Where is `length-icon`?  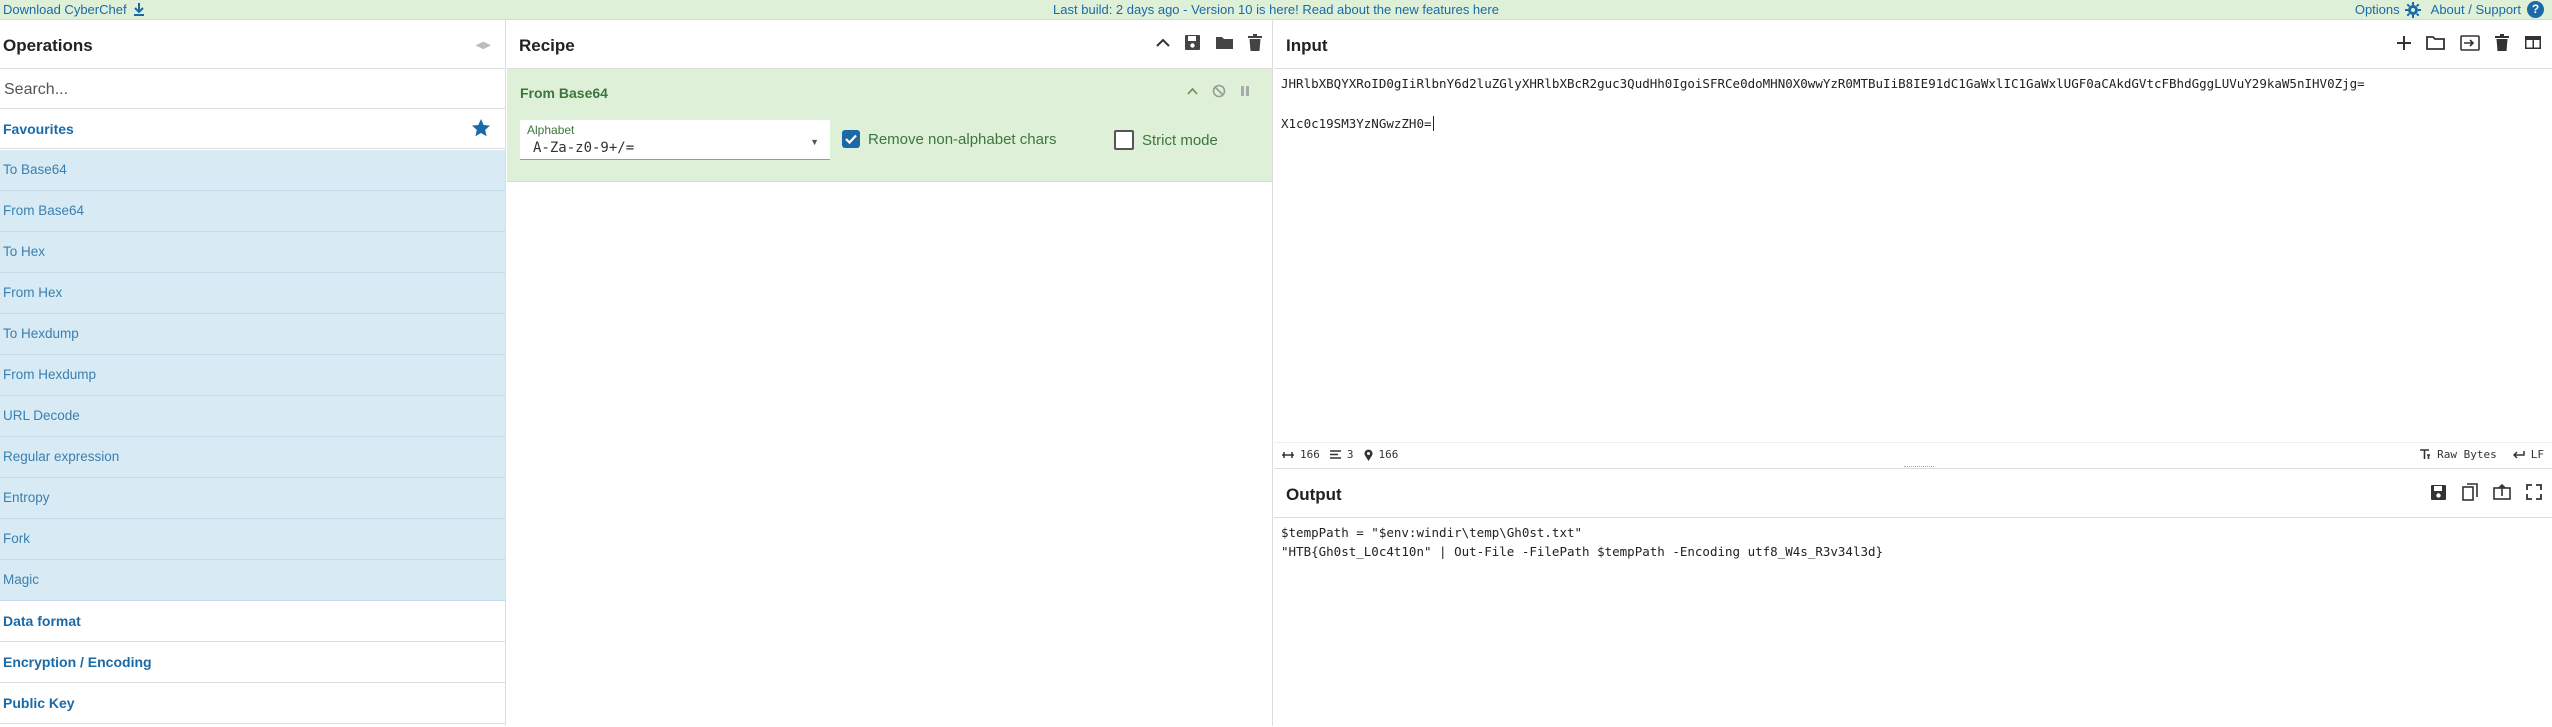
length-icon is located at coordinates (1288, 454).